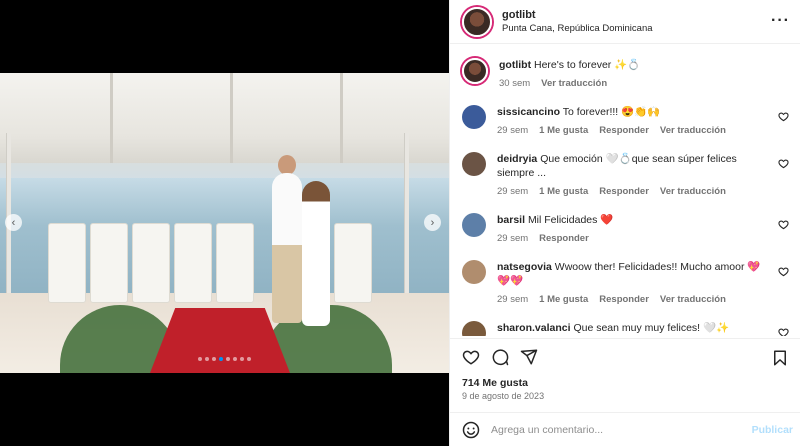 The width and height of the screenshot is (800, 446). What do you see at coordinates (587, 65) in the screenshot?
I see `caption-text: Here's to forever ✨💍` at bounding box center [587, 65].